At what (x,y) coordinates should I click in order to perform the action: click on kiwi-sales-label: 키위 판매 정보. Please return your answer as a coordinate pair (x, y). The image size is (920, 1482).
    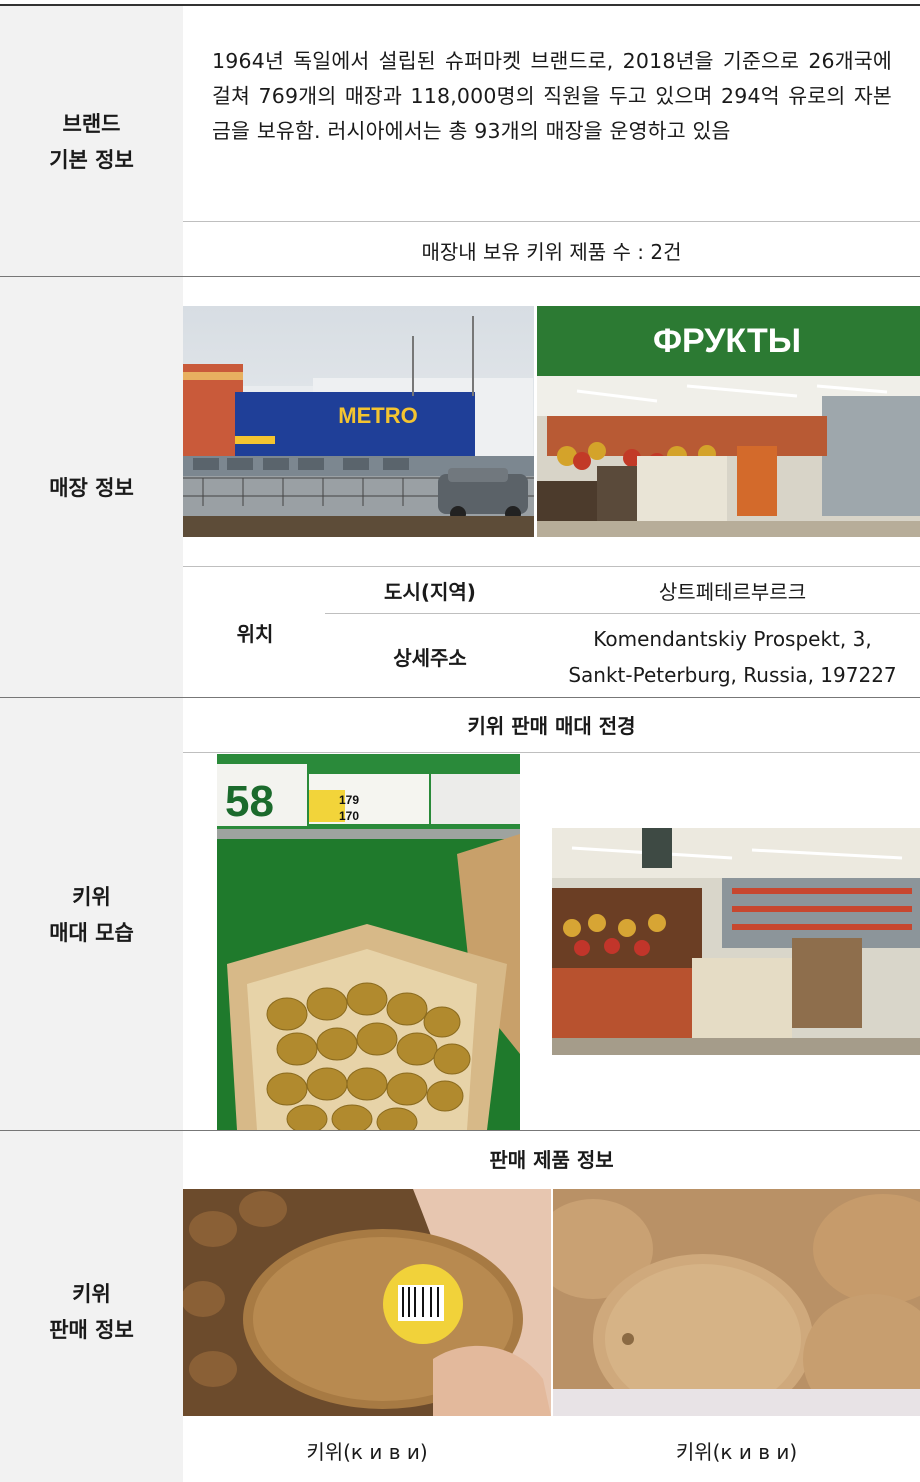
    Looking at the image, I should click on (91, 1312).